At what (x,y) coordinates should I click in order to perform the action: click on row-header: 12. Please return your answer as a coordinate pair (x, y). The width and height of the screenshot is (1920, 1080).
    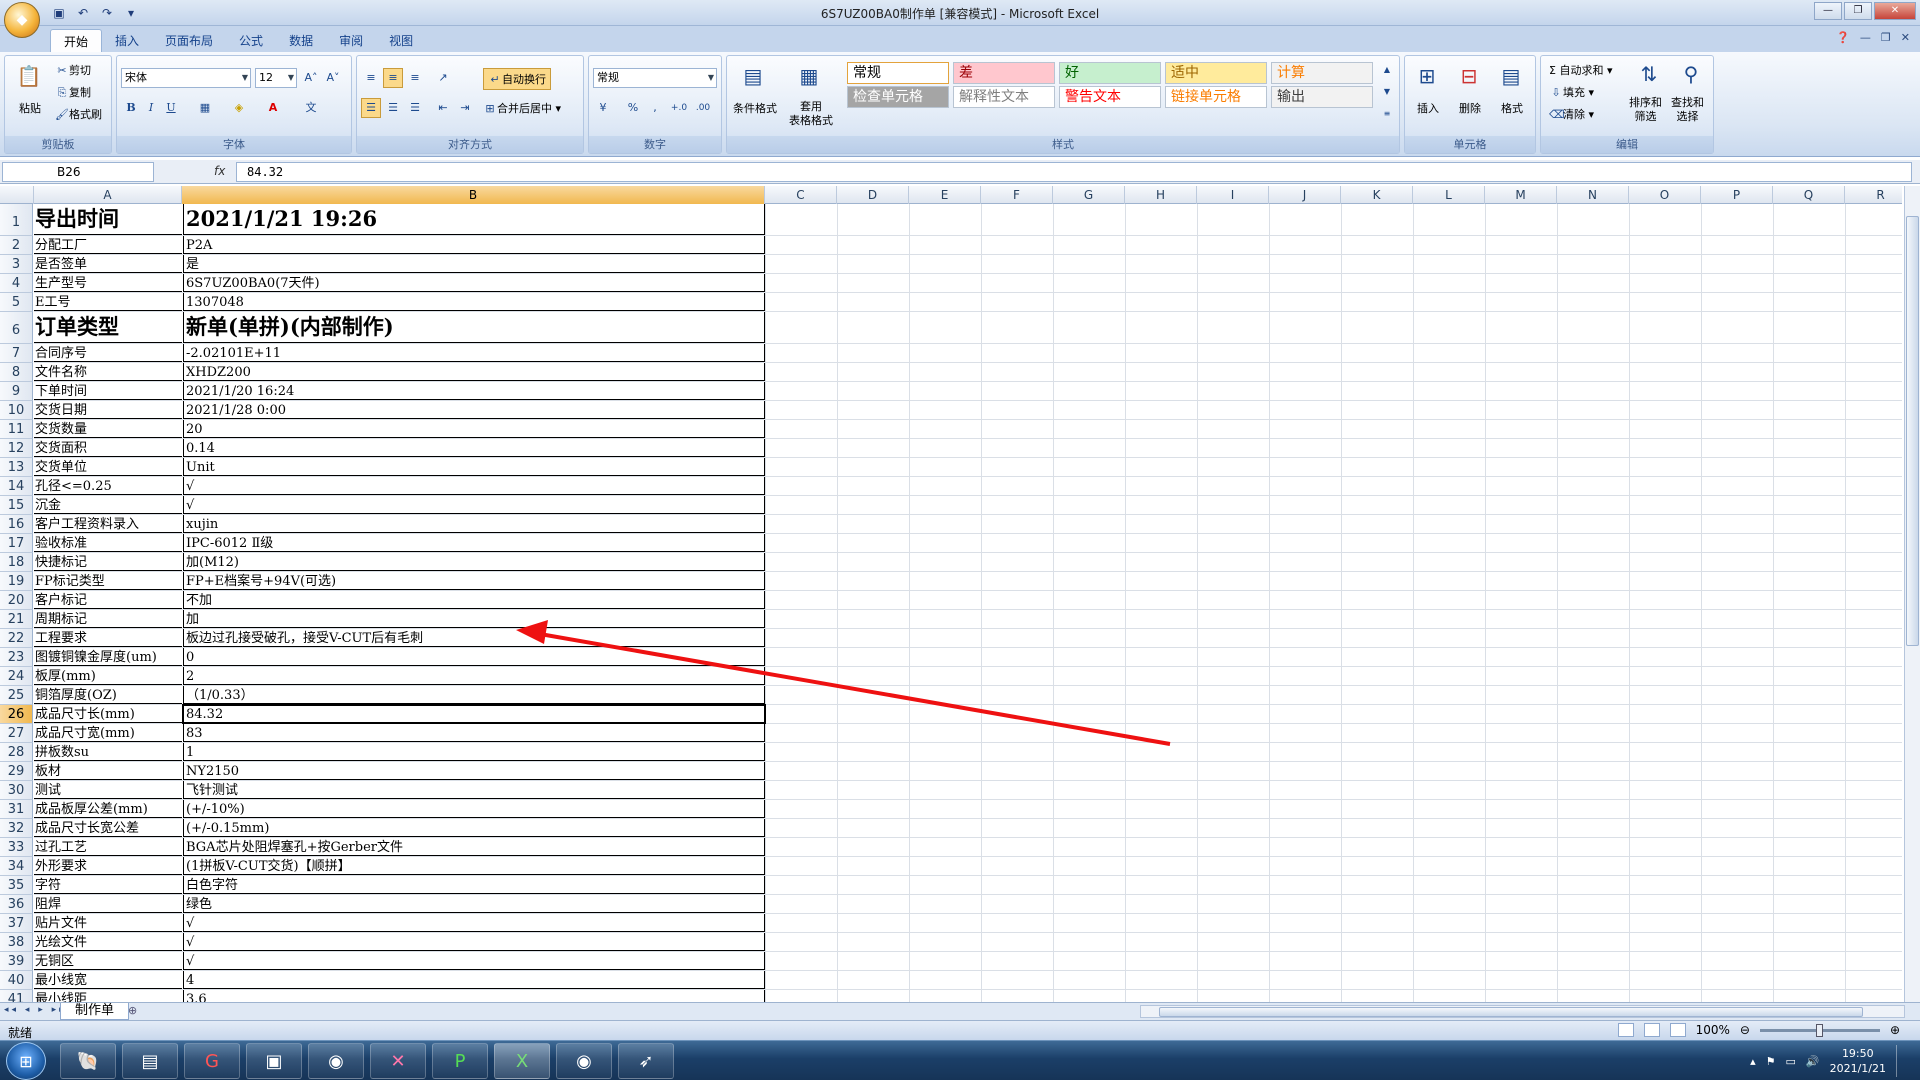
    Looking at the image, I should click on (16, 448).